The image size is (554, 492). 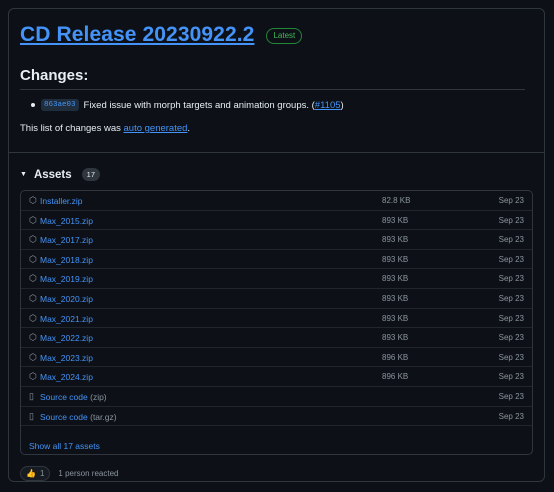 What do you see at coordinates (90, 174) in the screenshot?
I see `assets-count-badge: 17` at bounding box center [90, 174].